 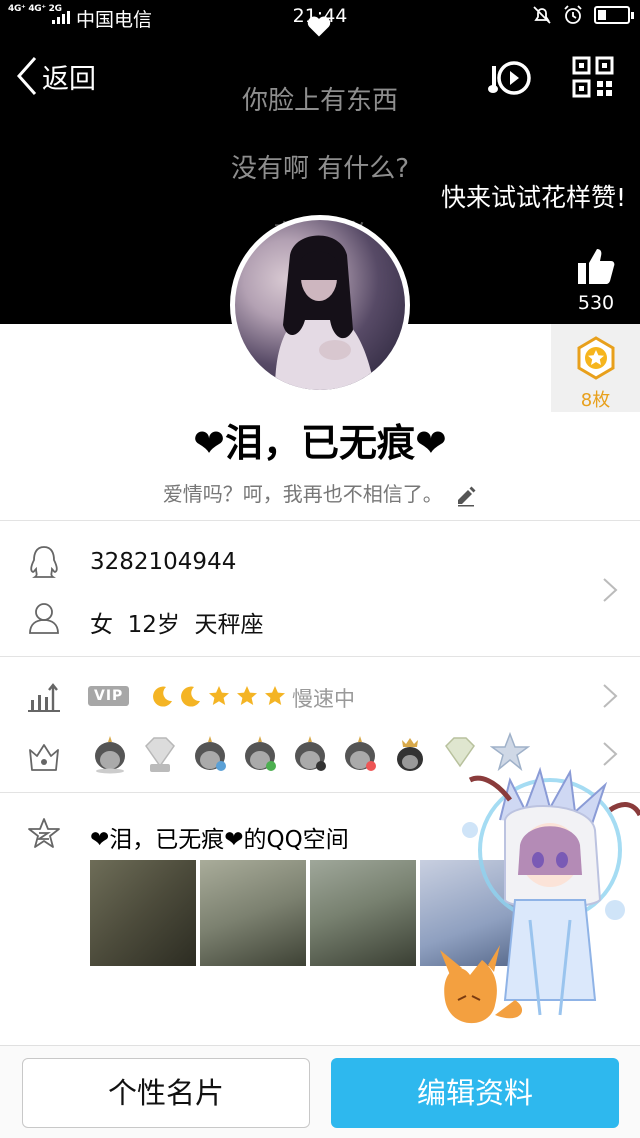 I want to click on level-badges: VIP, so click(x=187, y=696).